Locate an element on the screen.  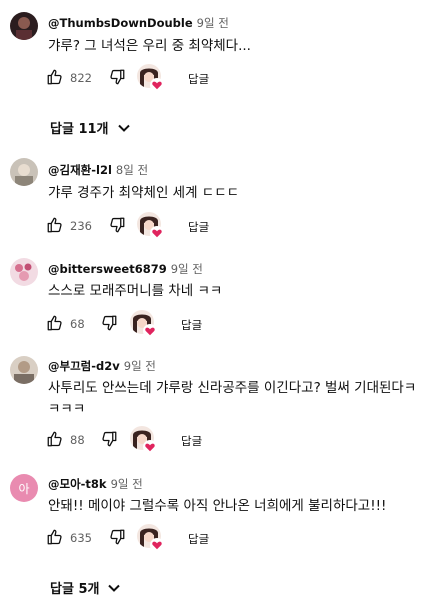
comment-actions: 68 답글 is located at coordinates (165, 324).